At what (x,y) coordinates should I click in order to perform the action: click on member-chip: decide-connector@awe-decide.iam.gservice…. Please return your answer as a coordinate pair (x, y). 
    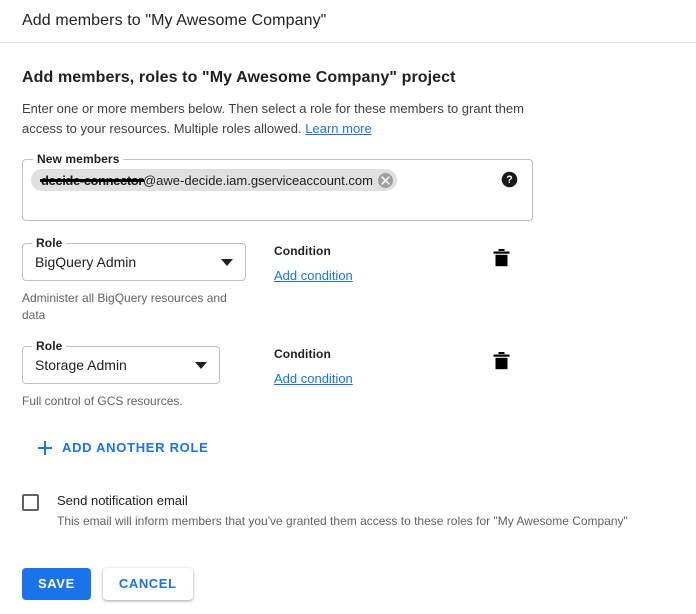
    Looking at the image, I should click on (214, 180).